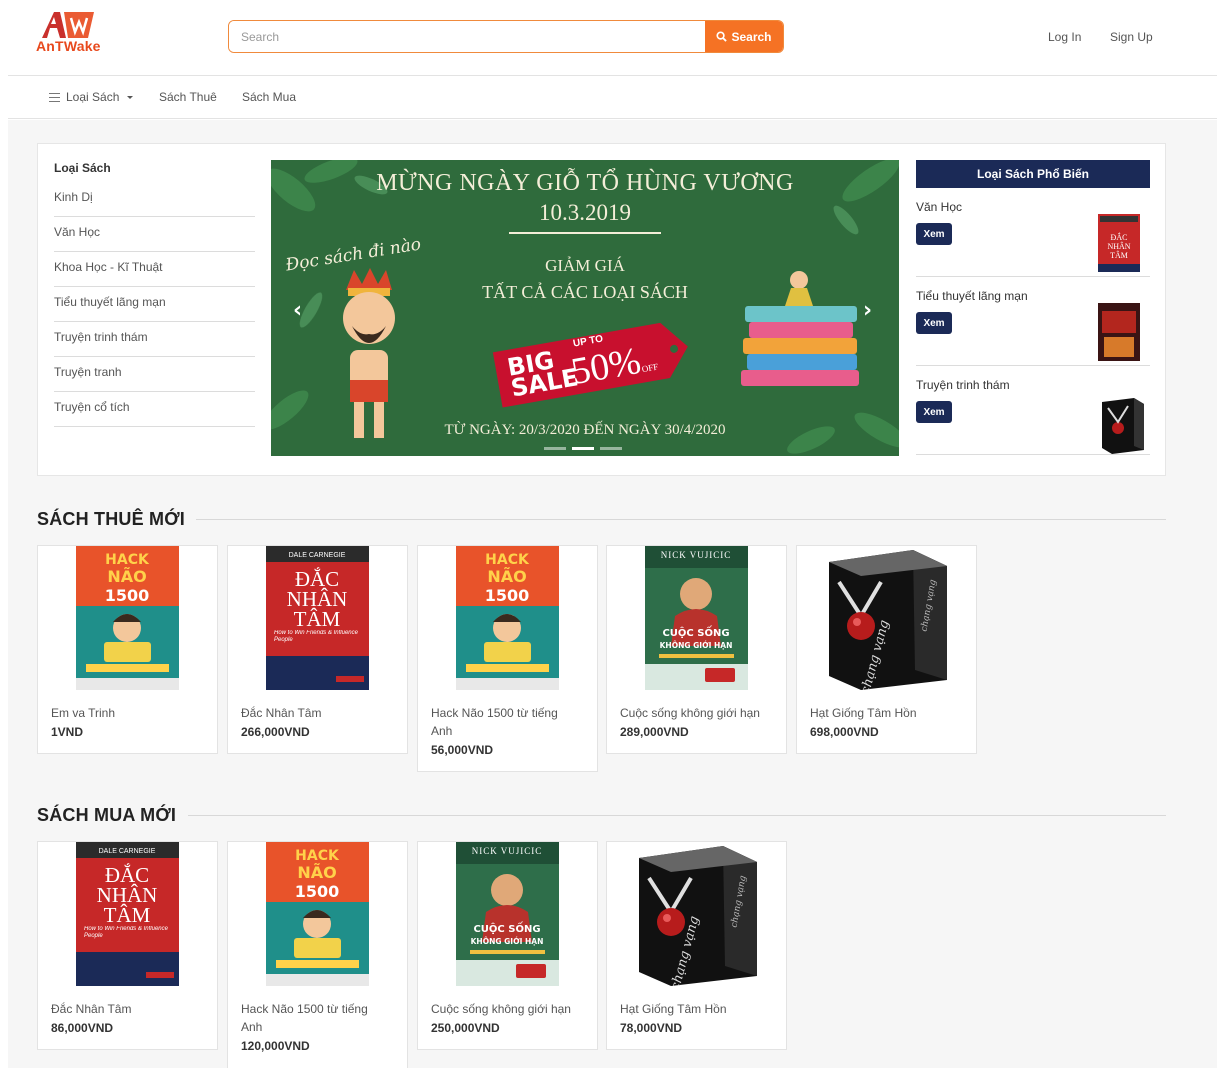 This screenshot has height=1068, width=1217. Describe the element at coordinates (585, 292) in the screenshot. I see `banner-discount-scope: TẤT CẢ CÁC LOẠI SÁCH` at that location.